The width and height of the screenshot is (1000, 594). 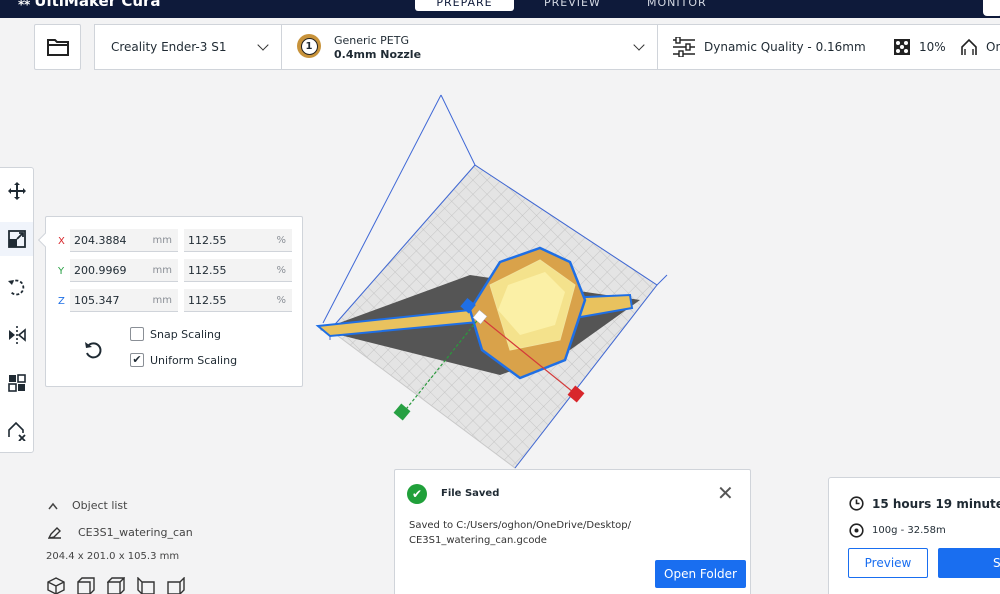 I want to click on open-file-button, so click(x=57, y=47).